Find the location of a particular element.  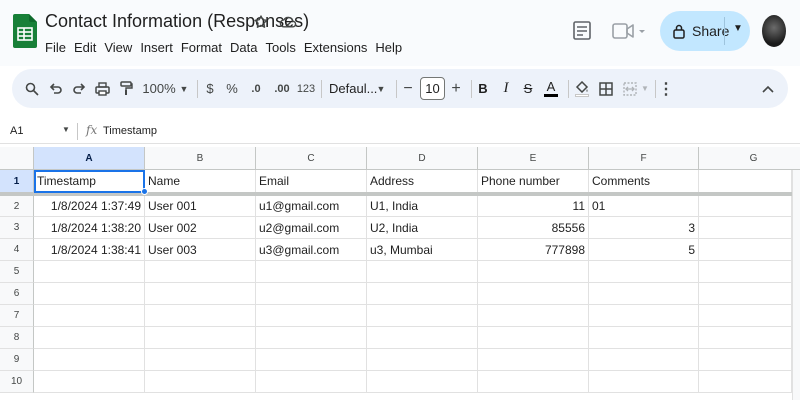

cell-a5 is located at coordinates (89, 272).